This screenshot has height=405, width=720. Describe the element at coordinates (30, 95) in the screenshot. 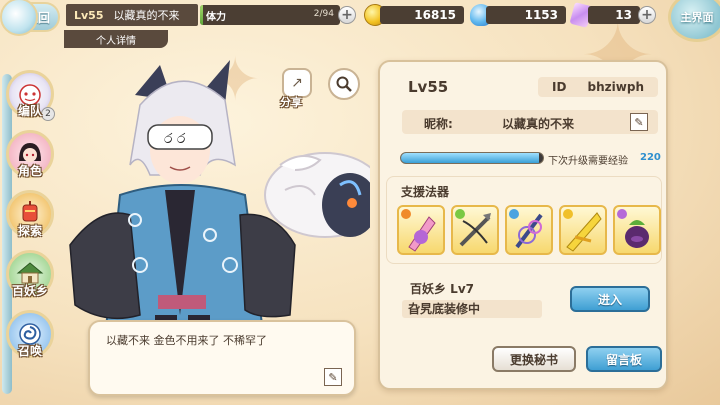

I see `nav-item-team: 2 编队` at that location.